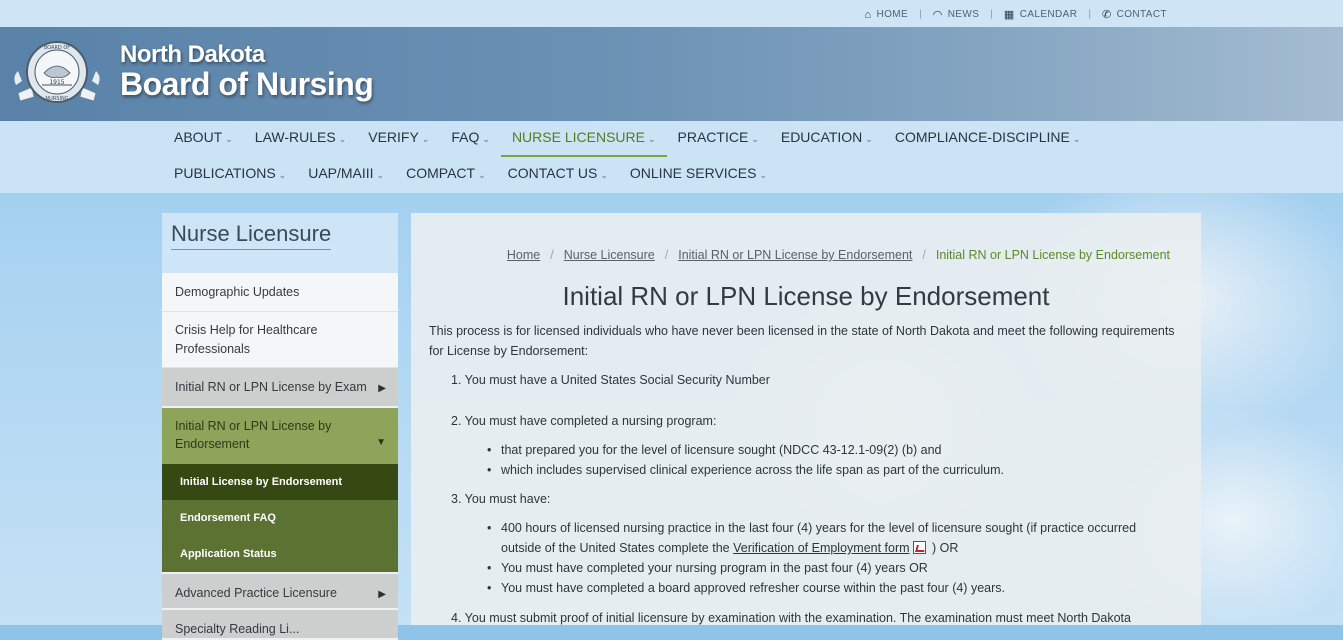 The width and height of the screenshot is (1343, 640). I want to click on sidebar-subitem-application-status: Application Status, so click(280, 554).